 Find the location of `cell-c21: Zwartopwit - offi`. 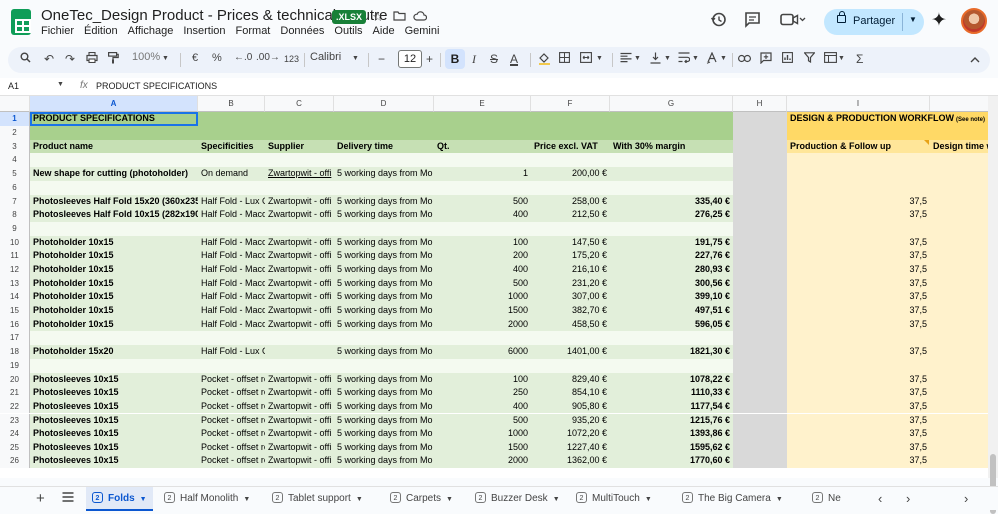

cell-c21: Zwartopwit - offi is located at coordinates (299, 393).